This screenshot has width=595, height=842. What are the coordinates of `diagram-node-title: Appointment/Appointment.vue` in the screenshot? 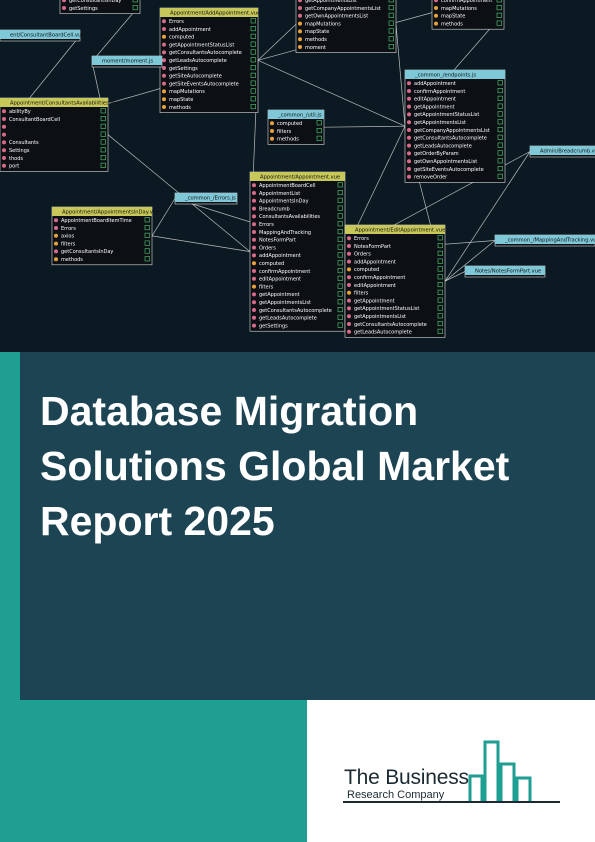 It's located at (300, 178).